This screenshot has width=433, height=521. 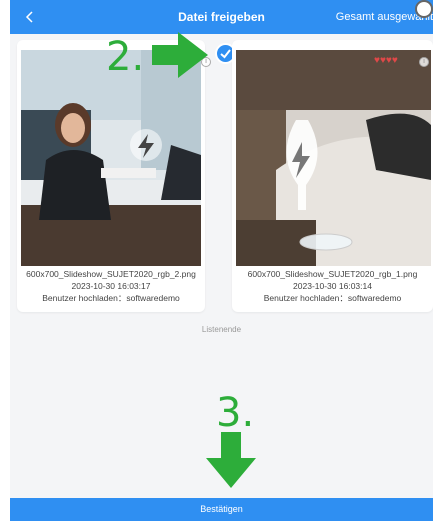 I want to click on confirm-button: Bestätigen, so click(x=221, y=509).